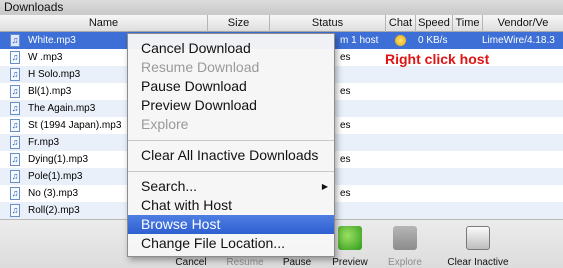 The width and height of the screenshot is (563, 268). What do you see at coordinates (350, 238) in the screenshot?
I see `play-icon` at bounding box center [350, 238].